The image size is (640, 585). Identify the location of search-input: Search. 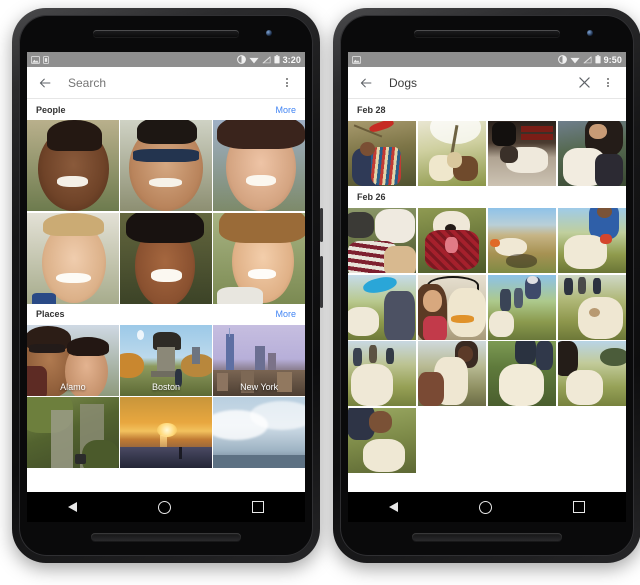
(87, 83).